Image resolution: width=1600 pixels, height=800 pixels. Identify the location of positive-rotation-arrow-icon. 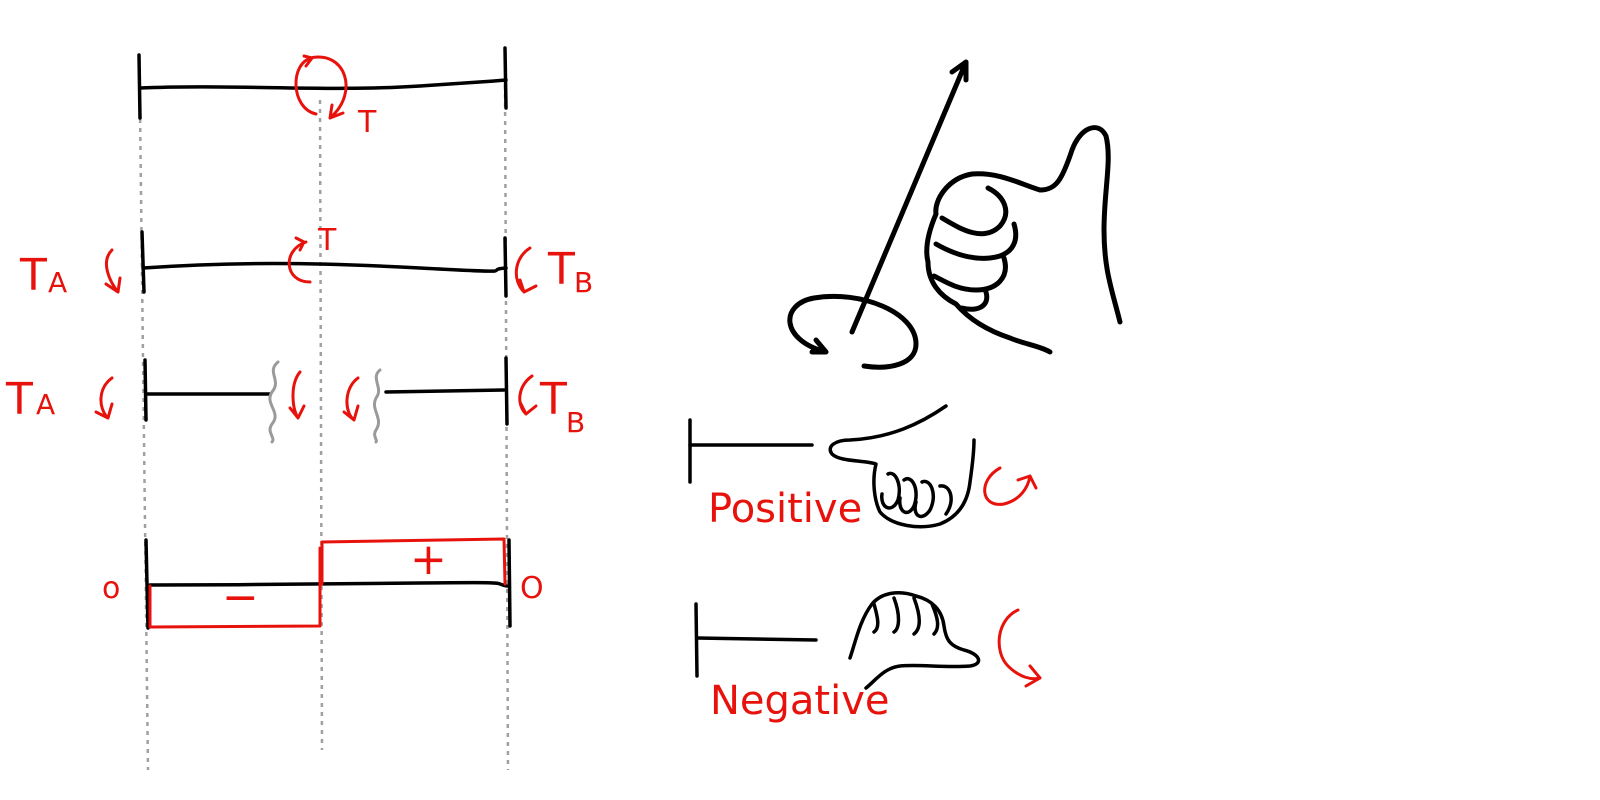
(1010, 486).